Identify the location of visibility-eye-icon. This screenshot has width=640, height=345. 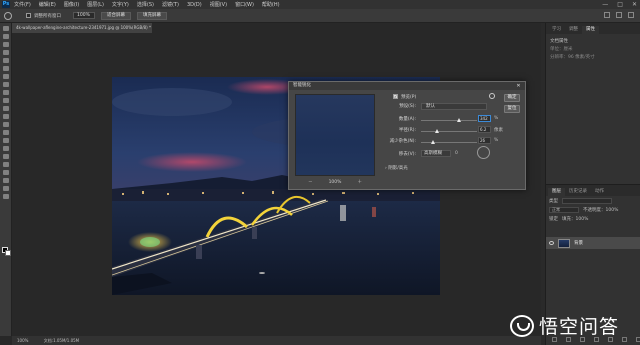
(551, 243).